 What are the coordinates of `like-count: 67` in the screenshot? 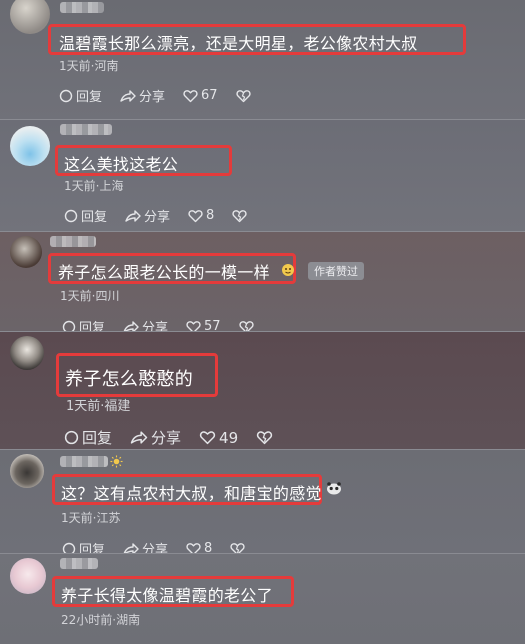 It's located at (209, 95).